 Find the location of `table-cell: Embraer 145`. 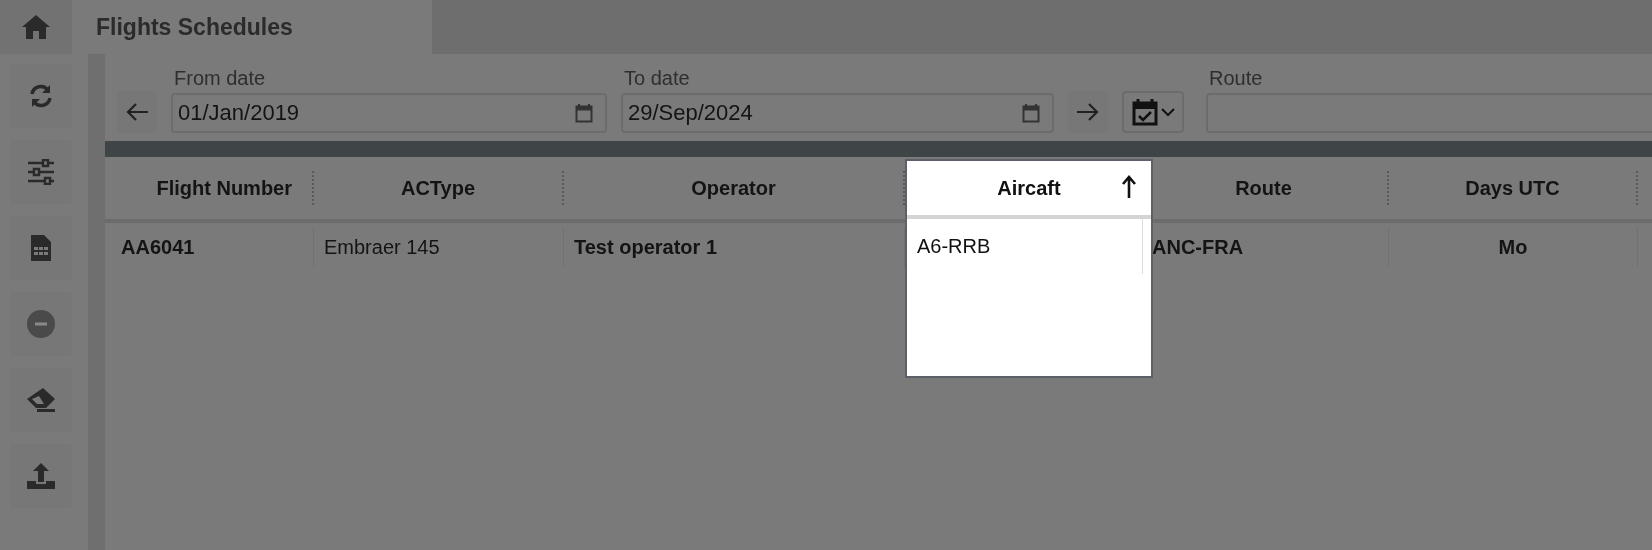

table-cell: Embraer 145 is located at coordinates (382, 247).